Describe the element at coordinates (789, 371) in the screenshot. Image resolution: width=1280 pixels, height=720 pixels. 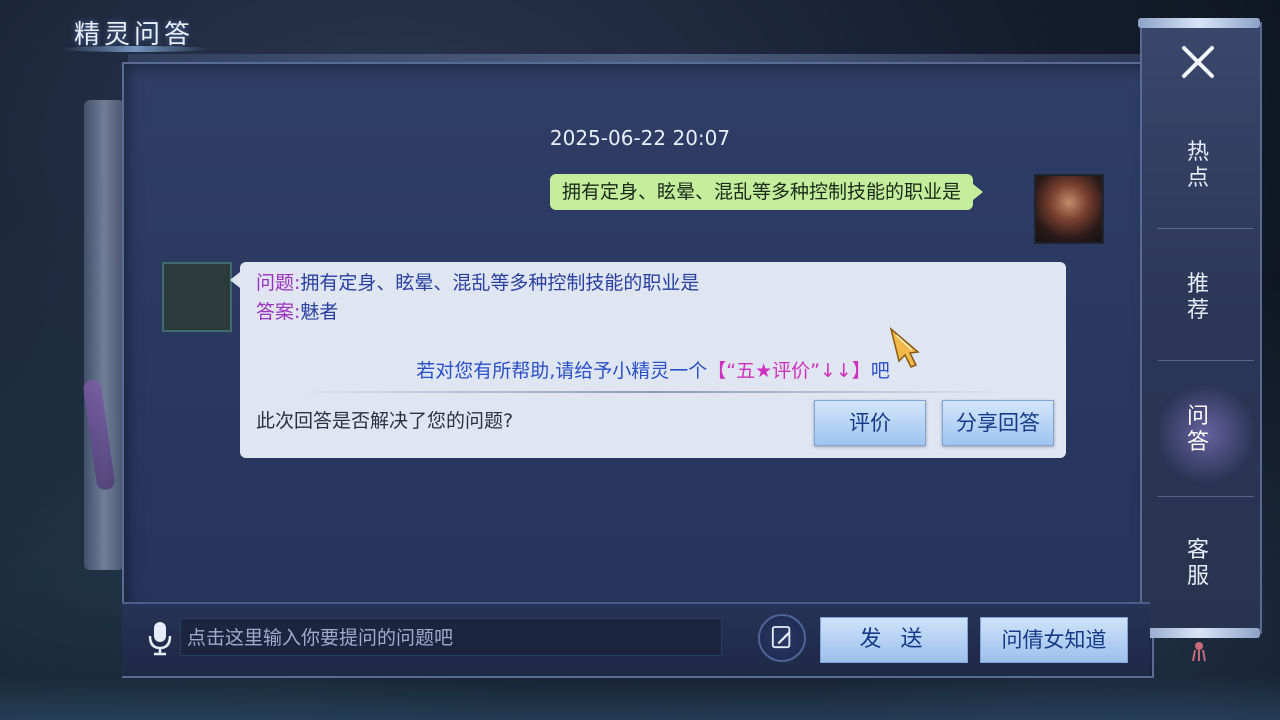
I see `rating-prompt-highlight: 【“五★评价”↓↓】` at that location.